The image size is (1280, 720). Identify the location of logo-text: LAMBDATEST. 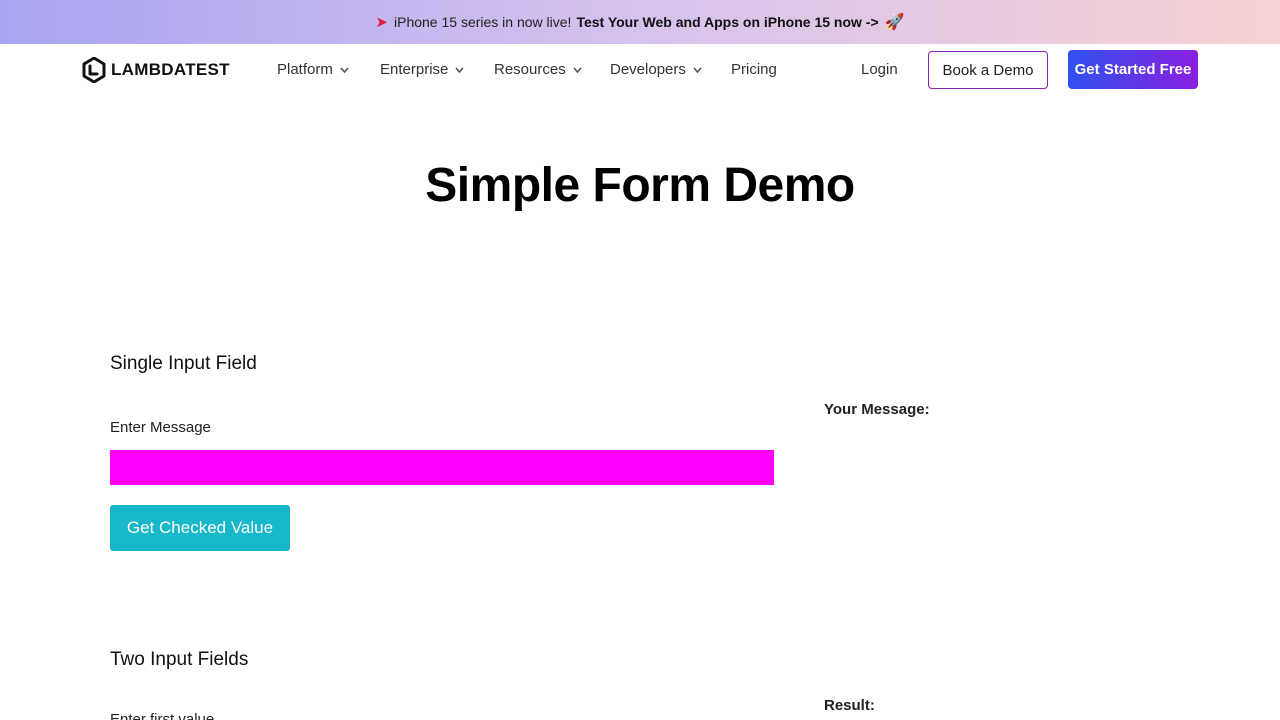
(170, 69).